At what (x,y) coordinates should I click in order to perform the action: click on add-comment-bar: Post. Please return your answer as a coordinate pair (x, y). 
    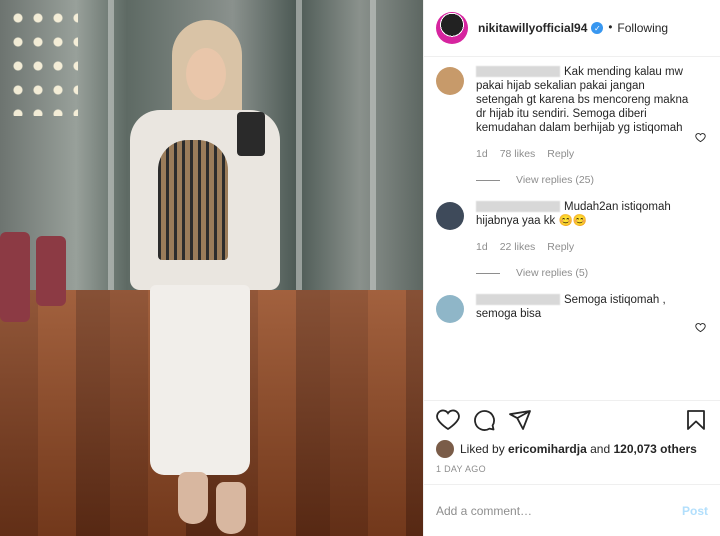
    Looking at the image, I should click on (572, 510).